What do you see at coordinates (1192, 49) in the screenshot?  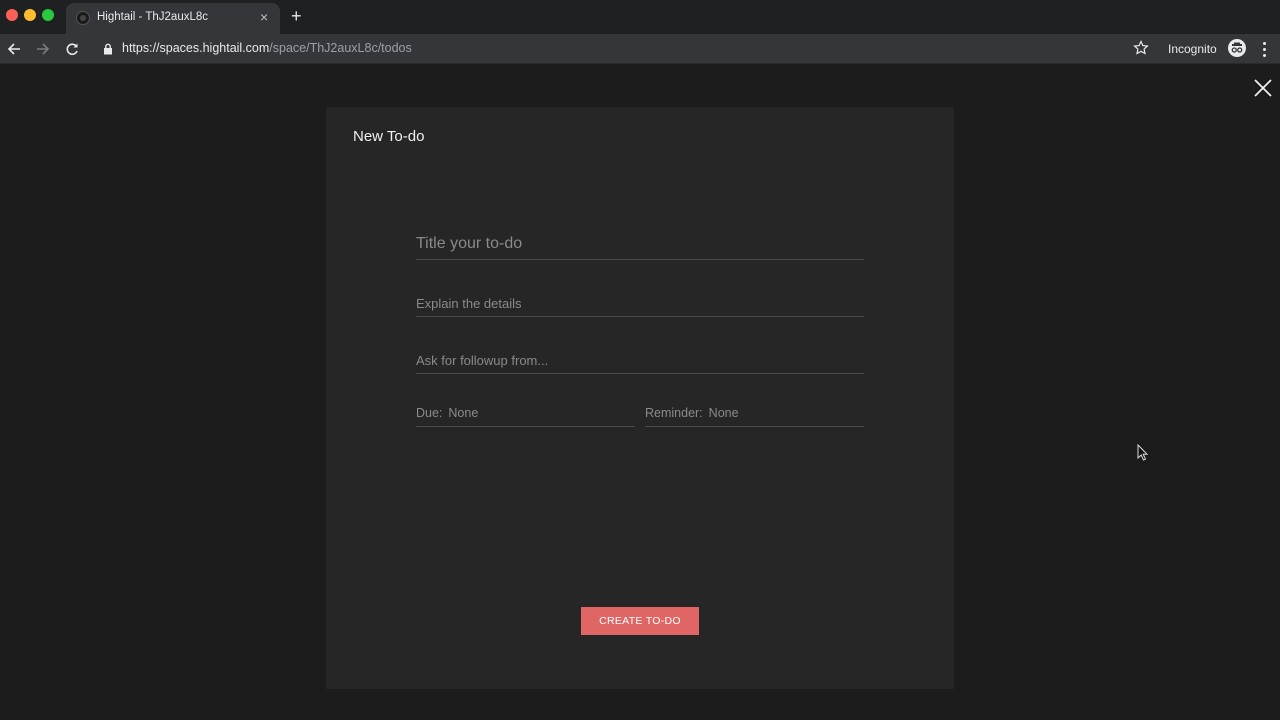 I see `incognito-label: Incognito` at bounding box center [1192, 49].